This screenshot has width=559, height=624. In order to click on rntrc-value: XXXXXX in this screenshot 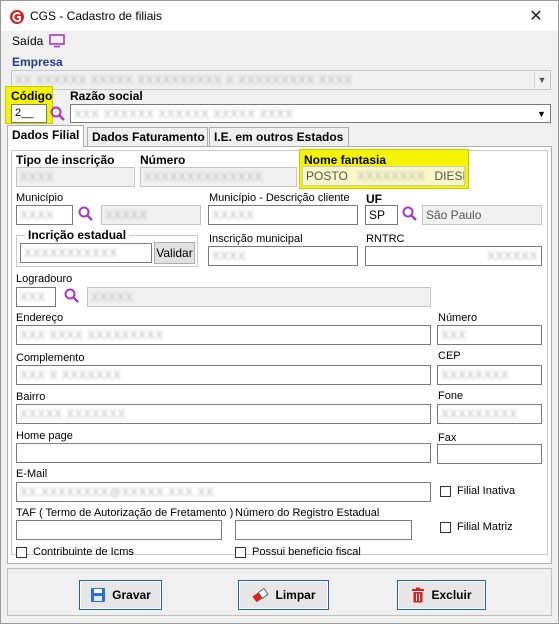, I will do `click(512, 256)`.